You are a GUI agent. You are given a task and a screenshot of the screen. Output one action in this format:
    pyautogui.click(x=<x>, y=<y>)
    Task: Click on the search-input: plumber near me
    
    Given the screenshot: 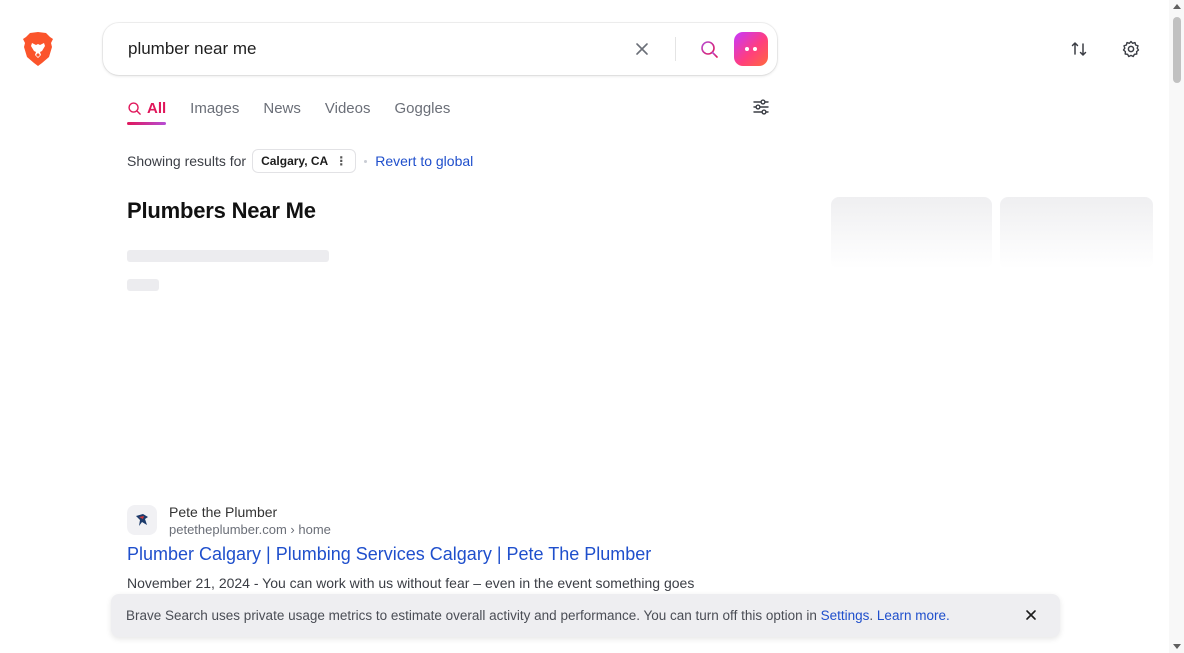 What is the action you would take?
    pyautogui.click(x=192, y=49)
    